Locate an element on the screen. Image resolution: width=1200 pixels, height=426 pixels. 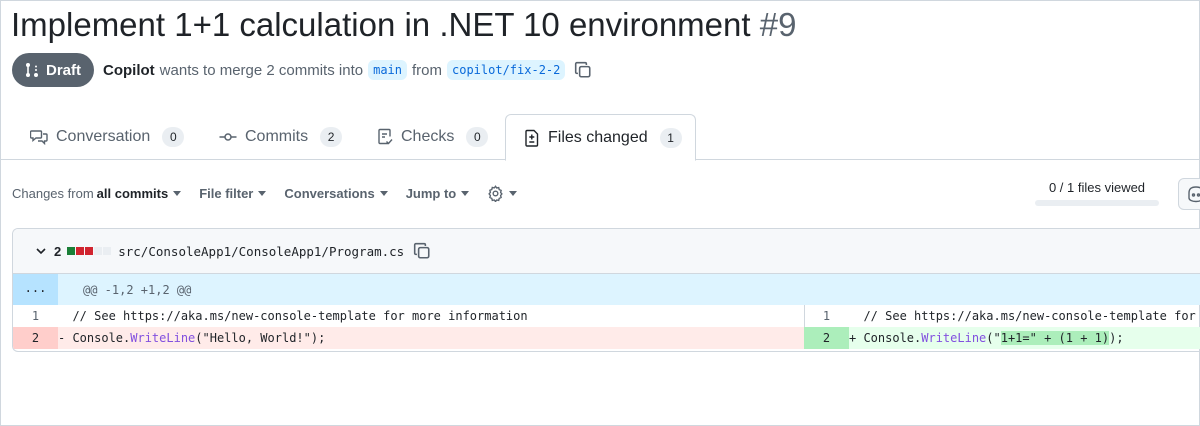
changes-from-value: all commits is located at coordinates (132, 193).